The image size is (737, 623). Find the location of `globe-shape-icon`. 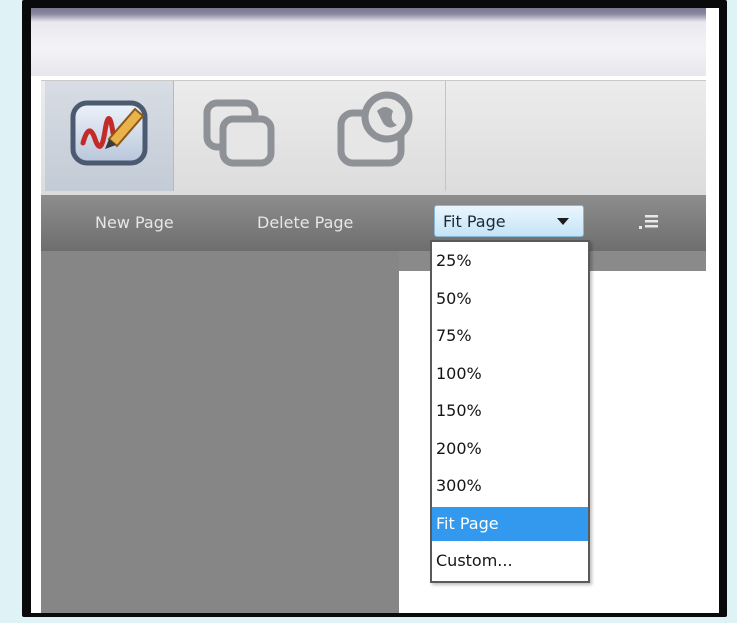

globe-shape-icon is located at coordinates (375, 129).